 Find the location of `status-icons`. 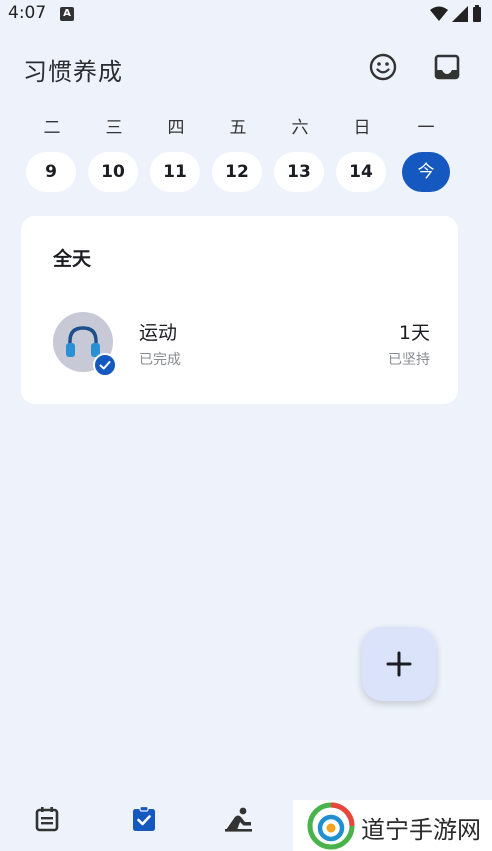

status-icons is located at coordinates (456, 13).